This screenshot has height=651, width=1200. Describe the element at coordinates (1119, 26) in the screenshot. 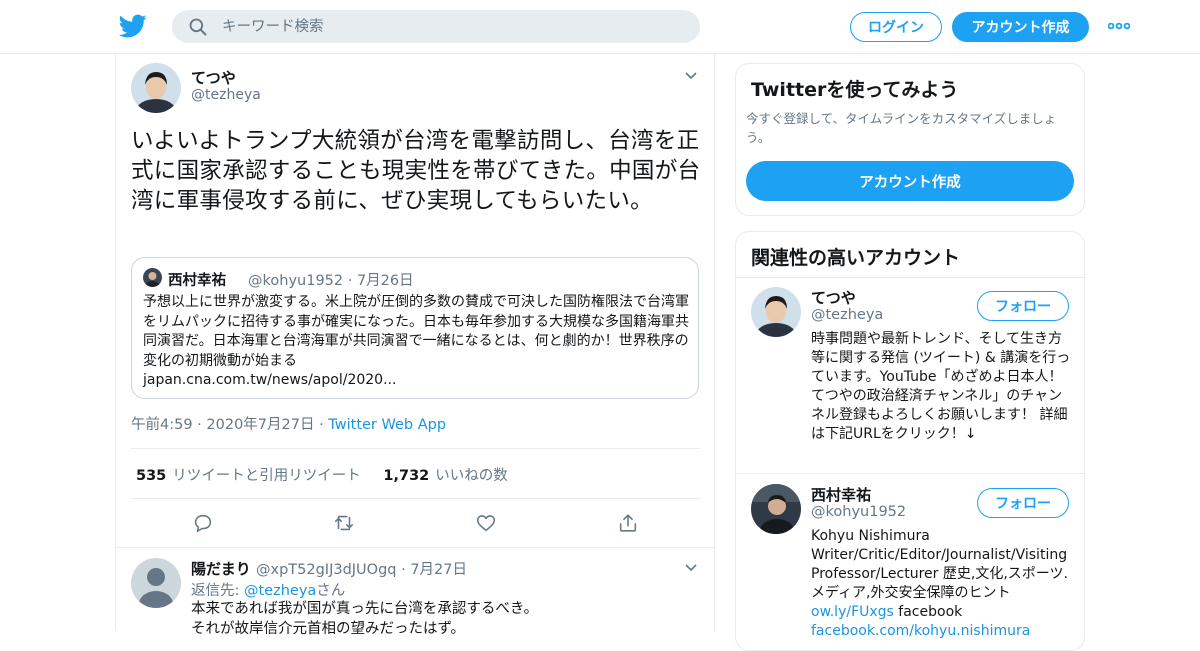

I see `more-dots-icon` at that location.